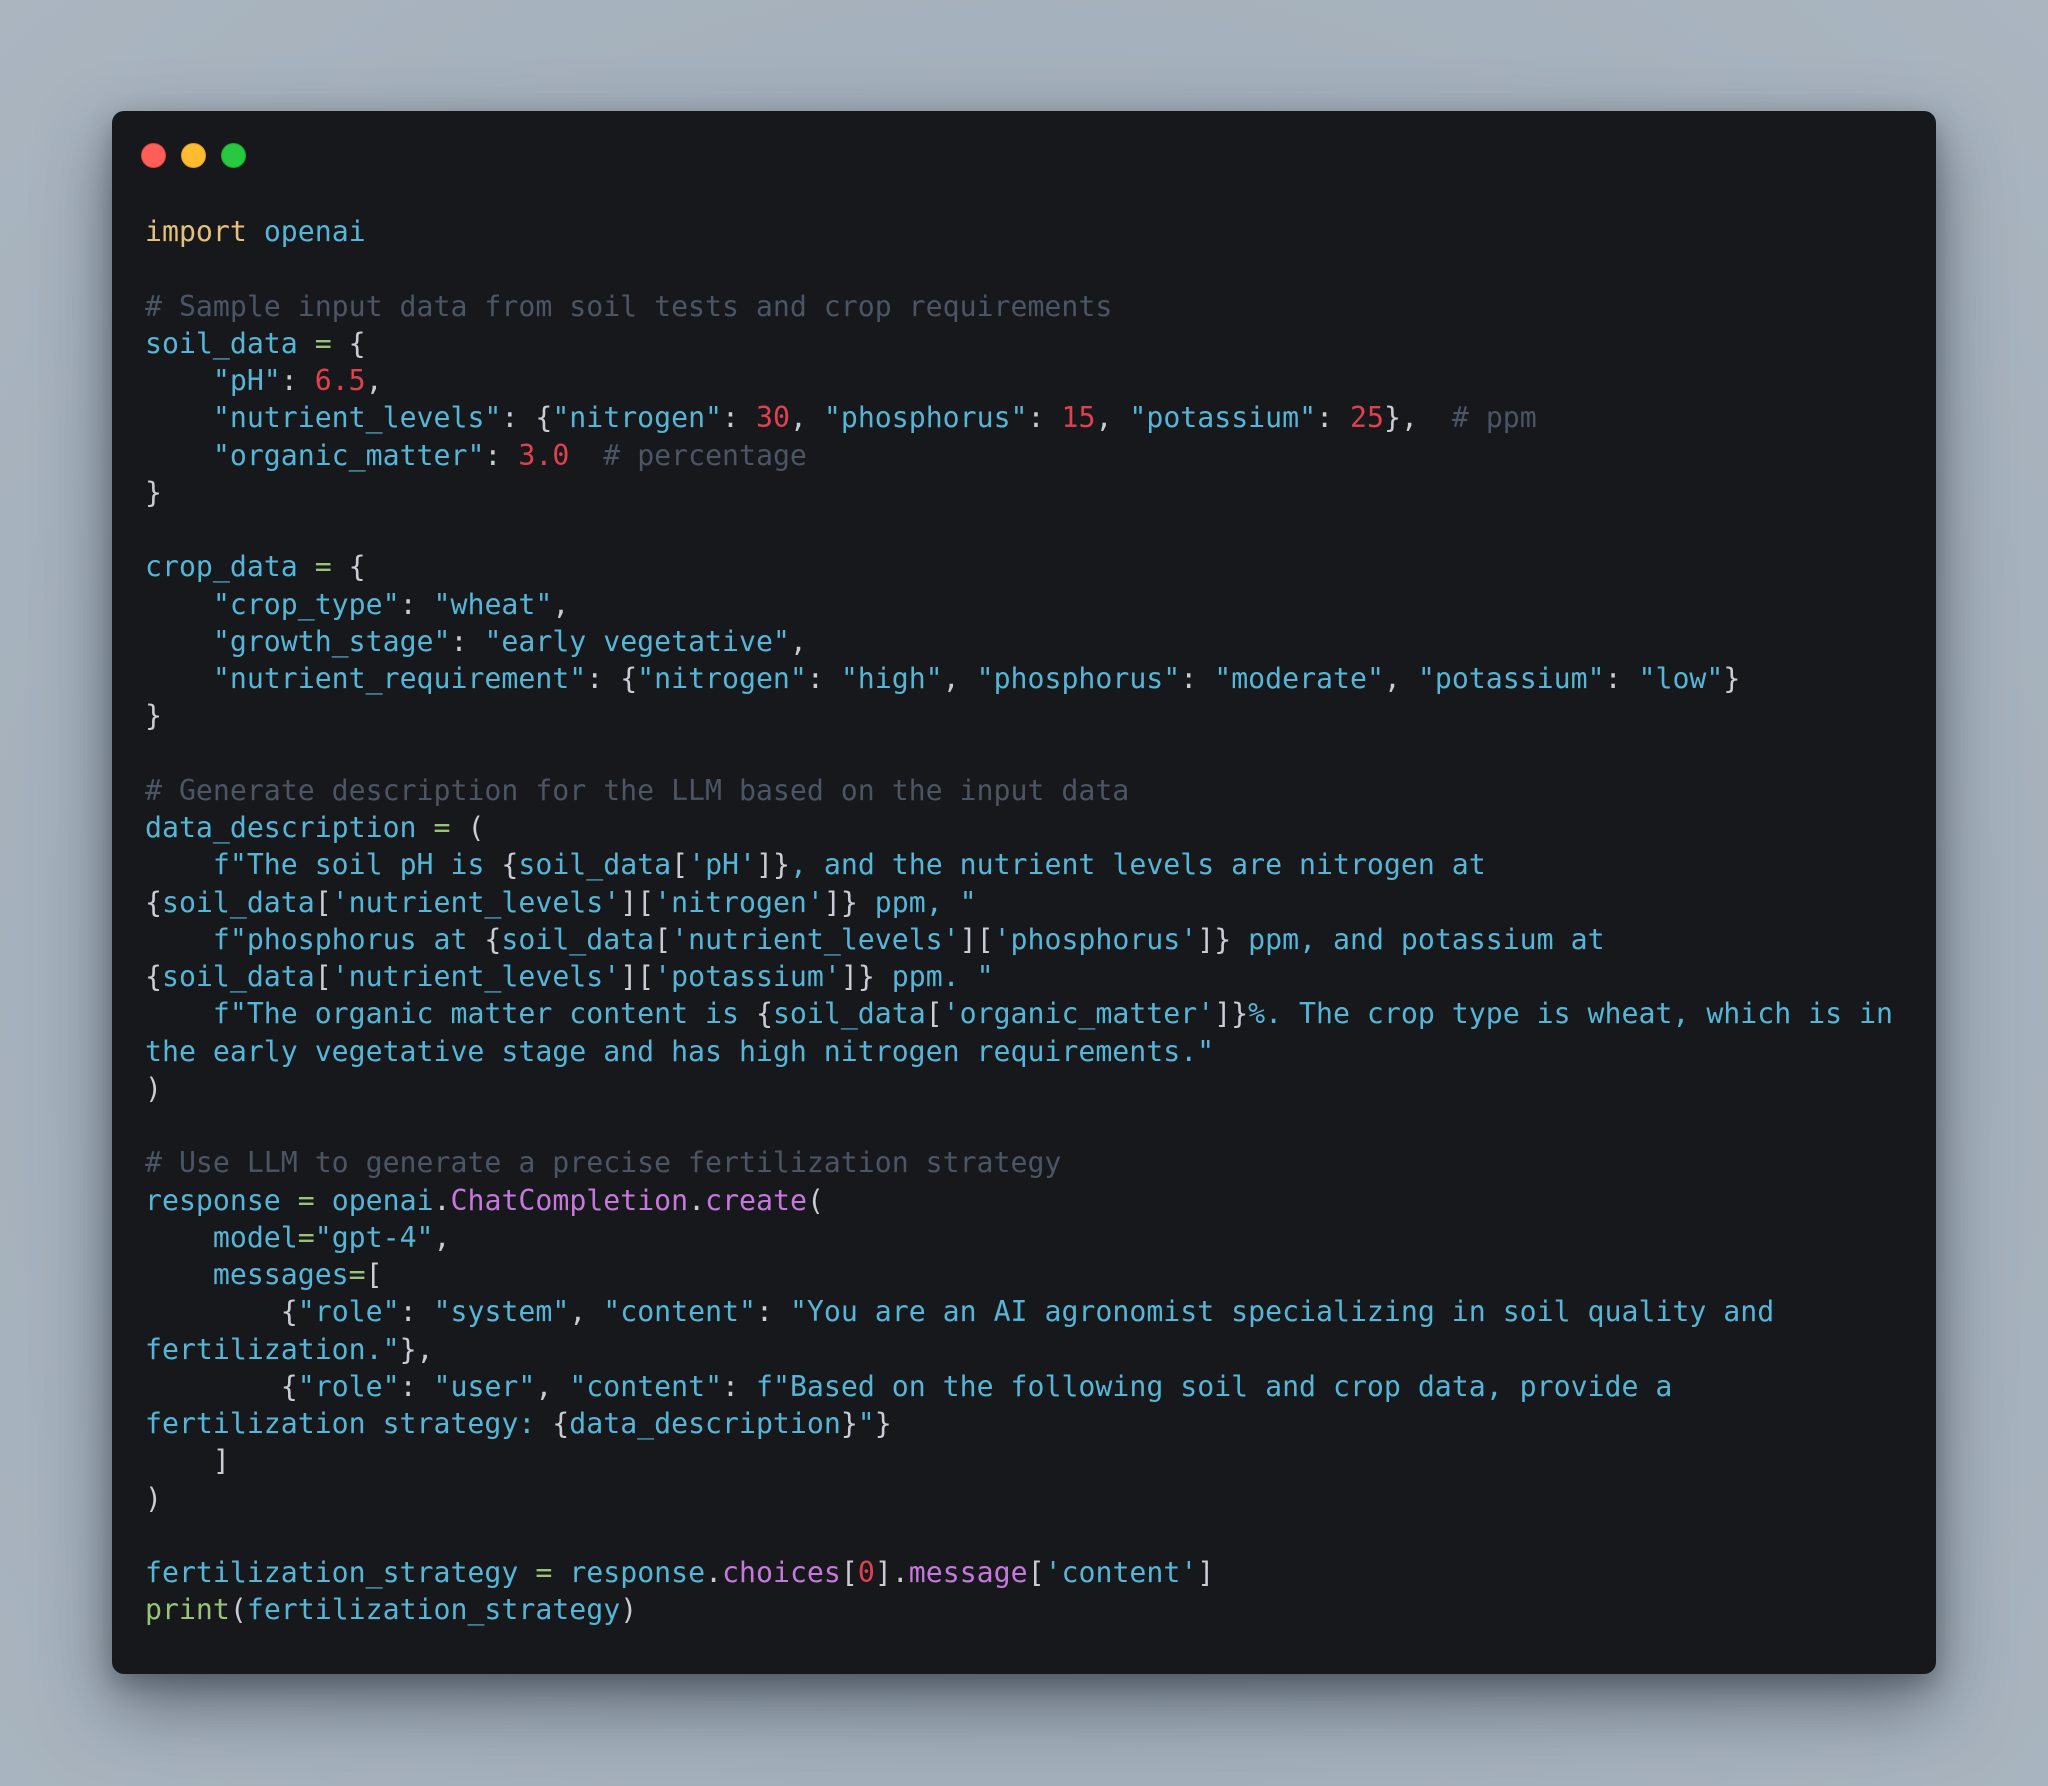 Image resolution: width=2048 pixels, height=1786 pixels. What do you see at coordinates (1206, 1572) in the screenshot?
I see `punctuation-token: ]` at bounding box center [1206, 1572].